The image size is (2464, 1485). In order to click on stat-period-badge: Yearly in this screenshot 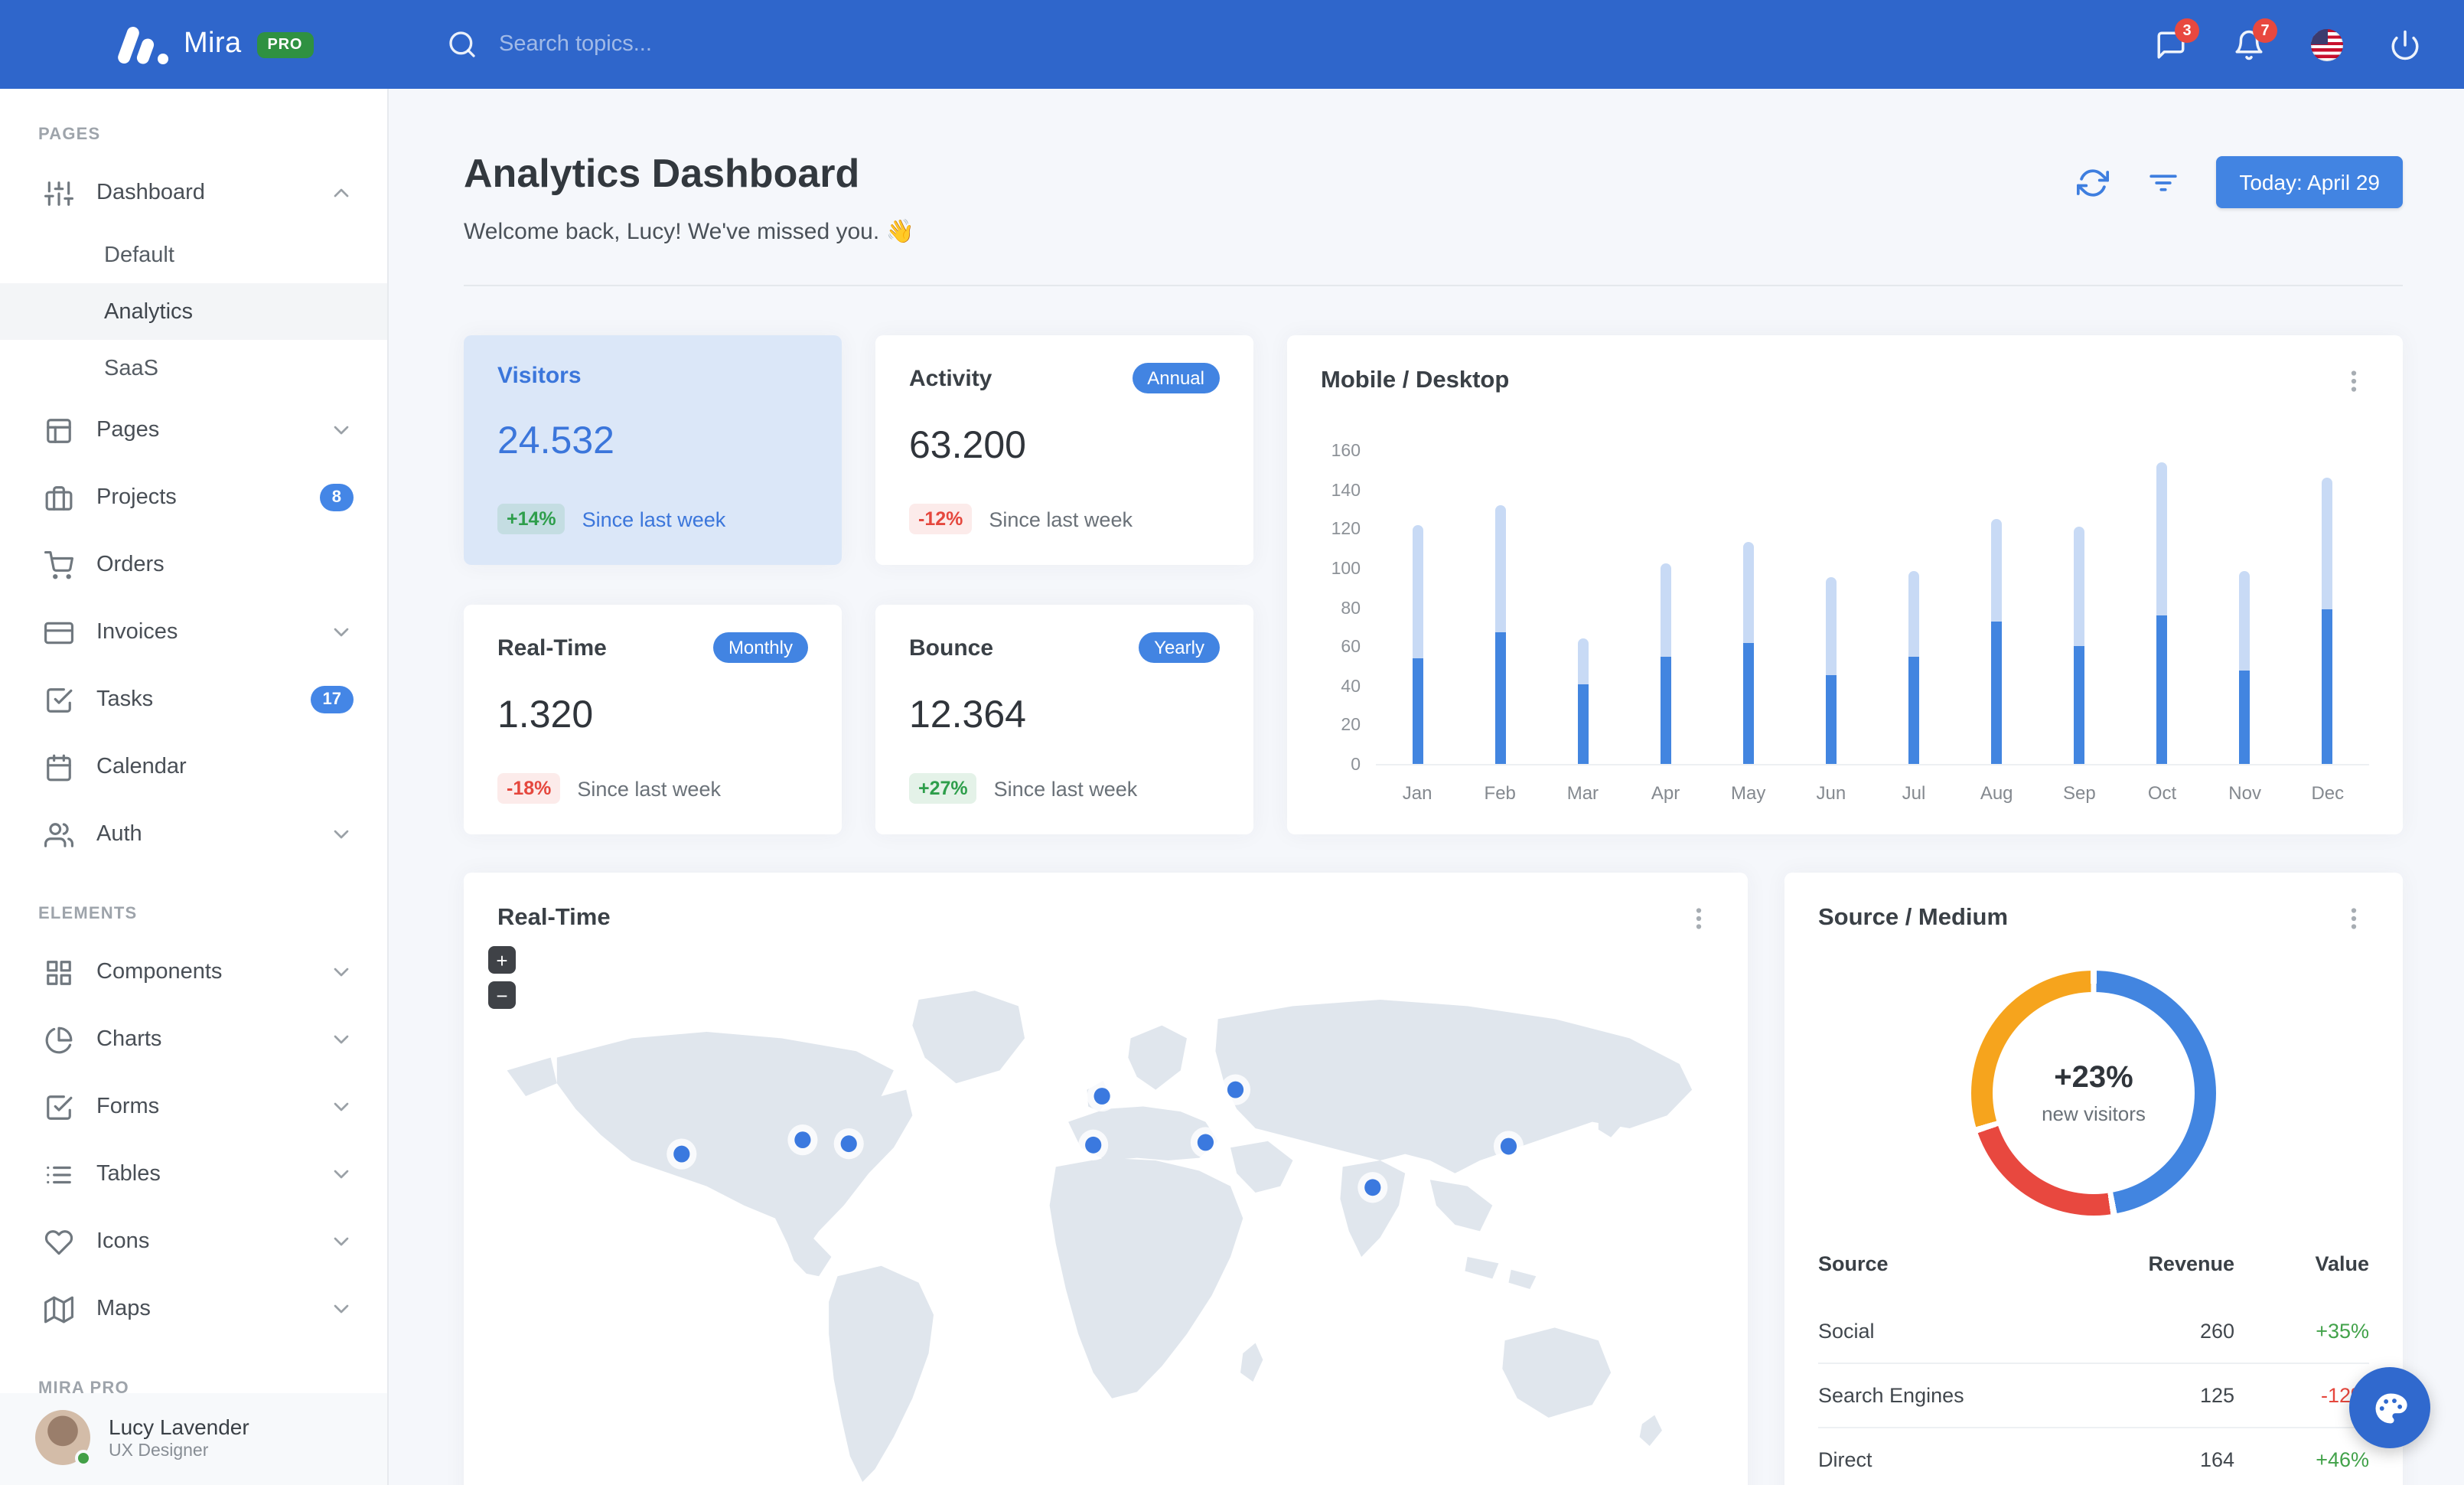, I will do `click(1179, 647)`.